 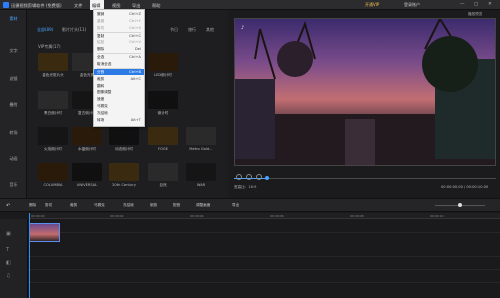 What do you see at coordinates (135, 35) in the screenshot?
I see `menu-item-shortcut: Ctrl+C` at bounding box center [135, 35].